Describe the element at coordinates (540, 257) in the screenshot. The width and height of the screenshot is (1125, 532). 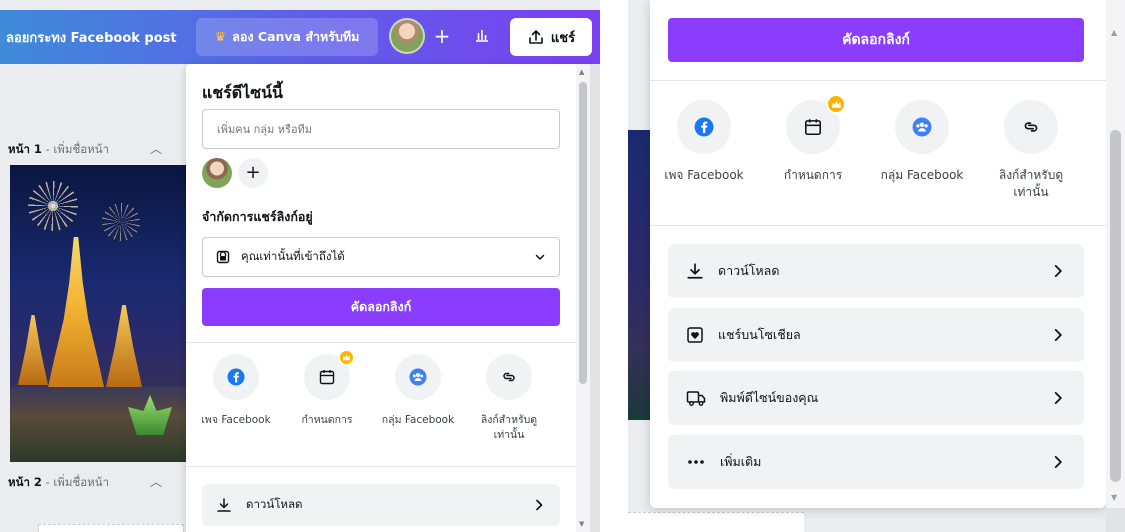
I see `chevron-down-icon` at that location.